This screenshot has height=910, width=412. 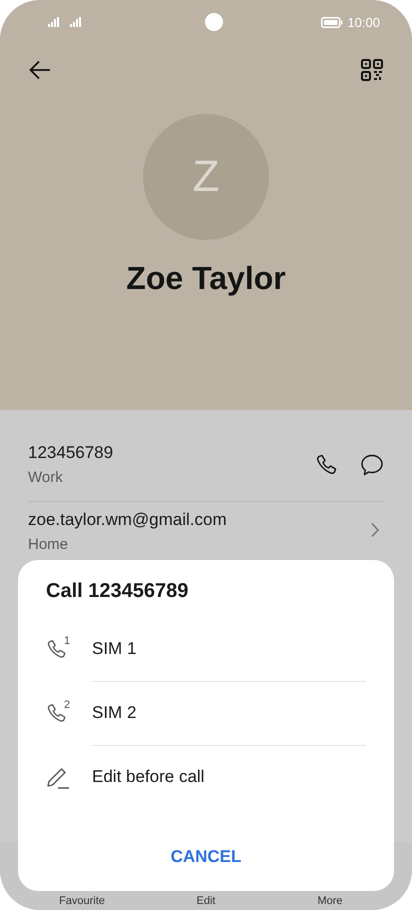 What do you see at coordinates (214, 22) in the screenshot?
I see `camera-hole` at bounding box center [214, 22].